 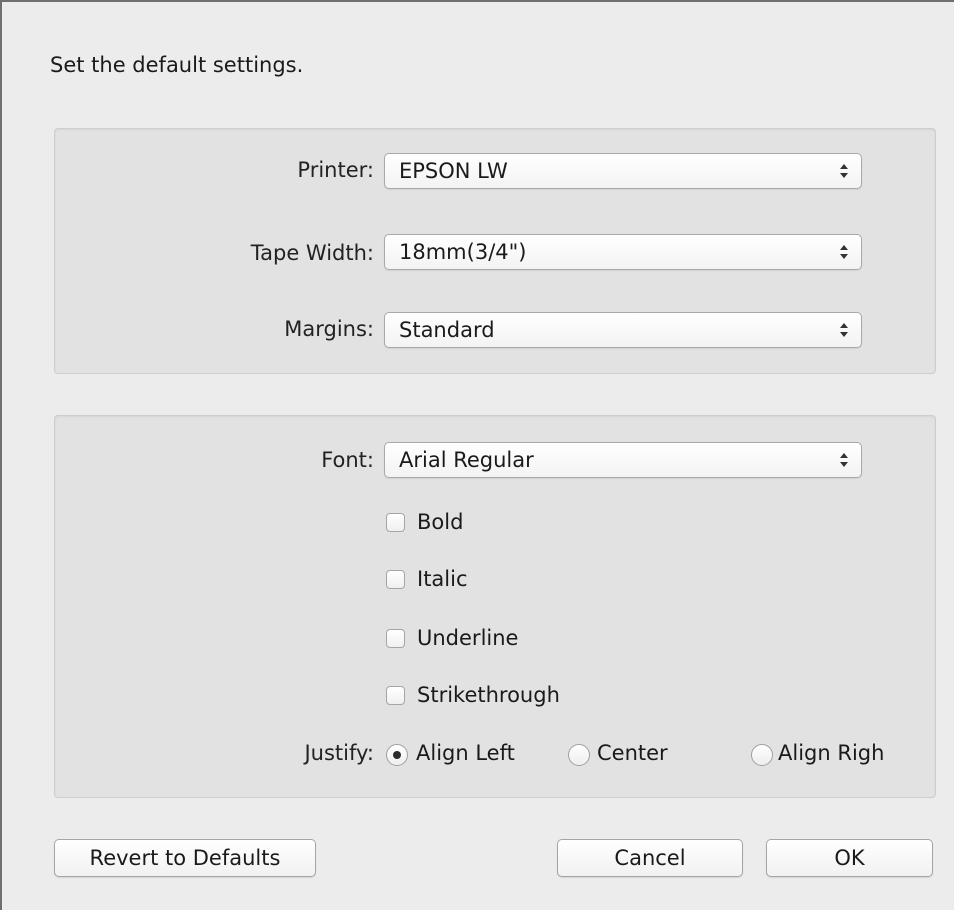 What do you see at coordinates (623, 171) in the screenshot?
I see `printer-popup: EPSON LW` at bounding box center [623, 171].